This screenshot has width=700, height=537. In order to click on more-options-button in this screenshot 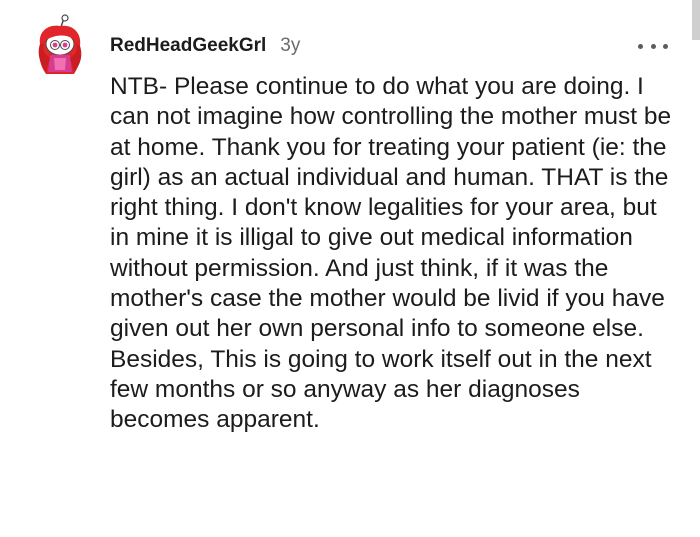, I will do `click(653, 46)`.